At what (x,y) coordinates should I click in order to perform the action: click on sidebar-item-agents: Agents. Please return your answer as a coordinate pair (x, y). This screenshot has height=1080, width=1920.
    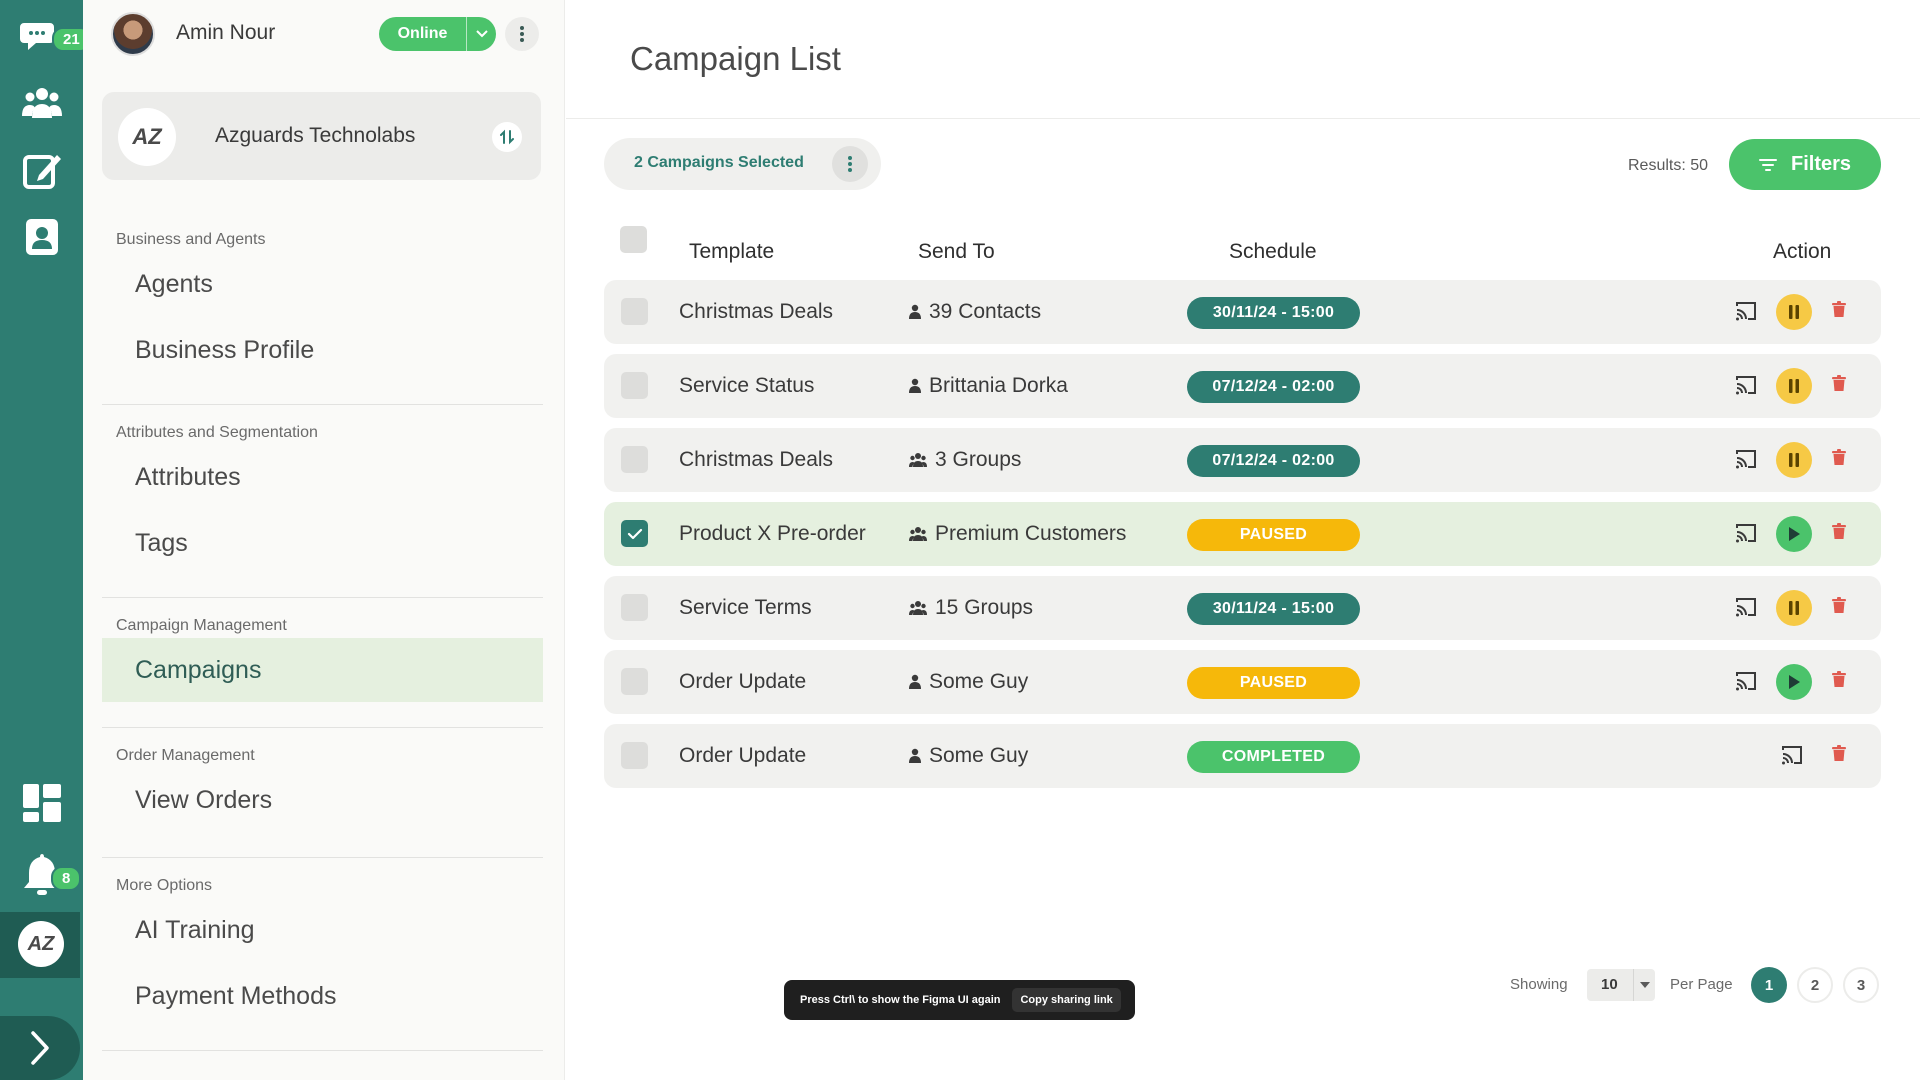
    Looking at the image, I should click on (322, 284).